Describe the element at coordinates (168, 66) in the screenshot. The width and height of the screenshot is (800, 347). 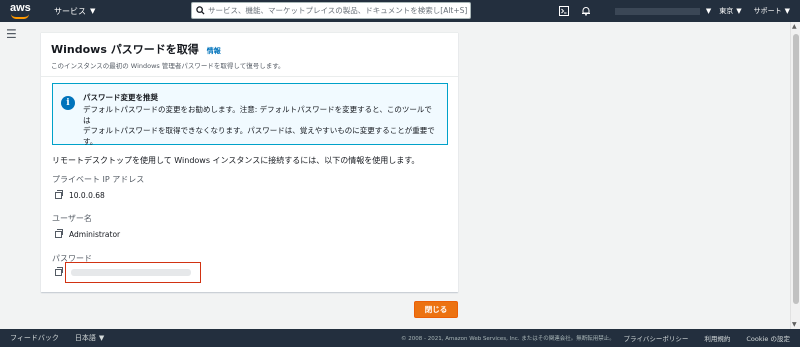
I see `panel-description: このインスタンスの最初の Windows 管理者パスワードを取得して復号します。` at that location.